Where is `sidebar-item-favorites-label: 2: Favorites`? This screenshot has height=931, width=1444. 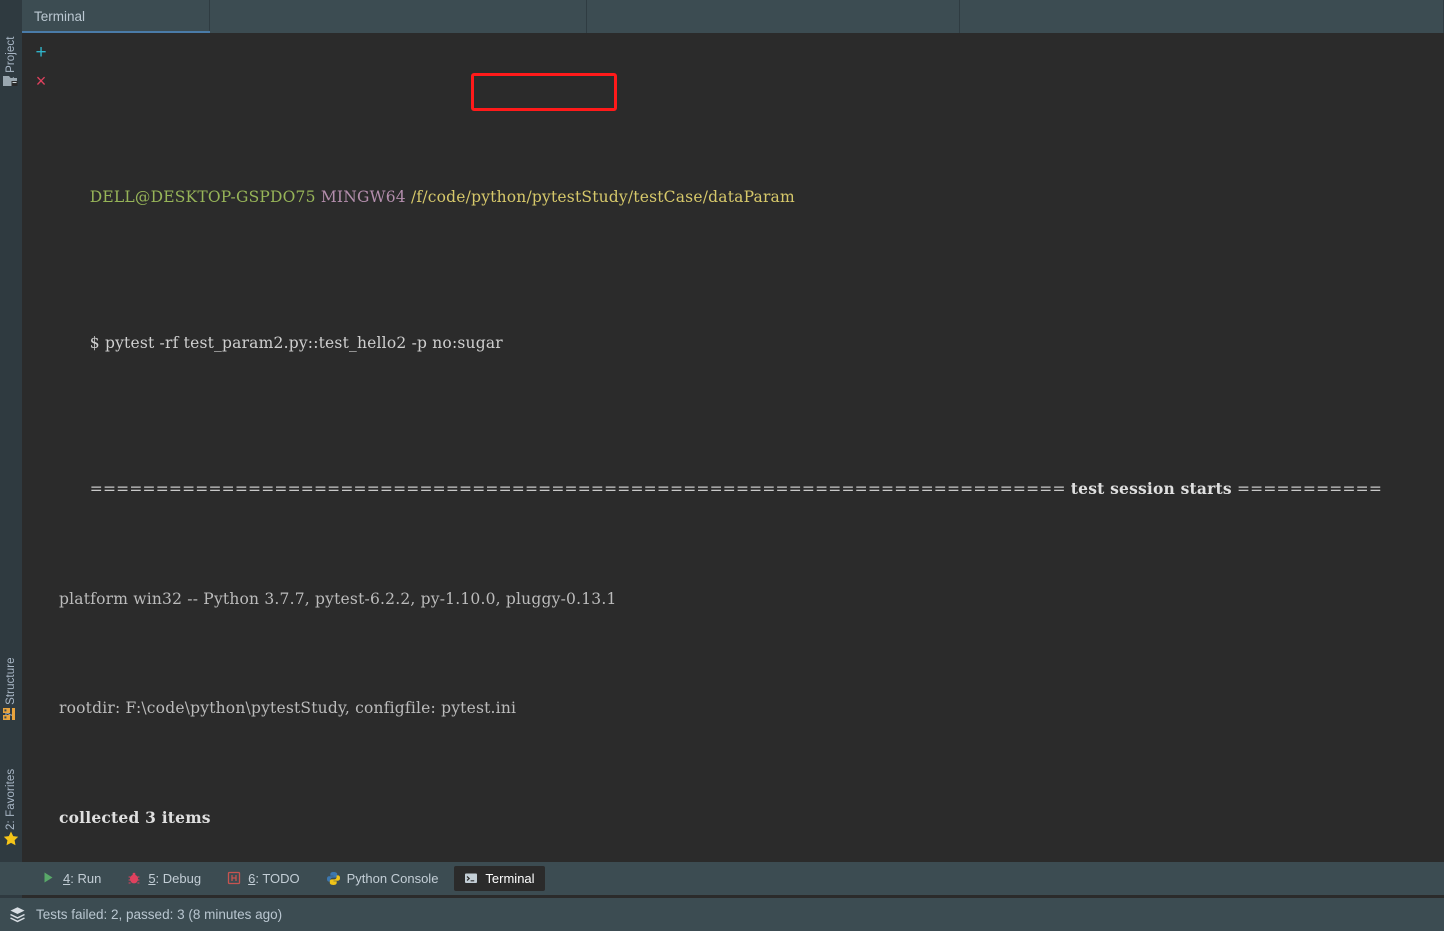 sidebar-item-favorites-label: 2: Favorites is located at coordinates (11, 799).